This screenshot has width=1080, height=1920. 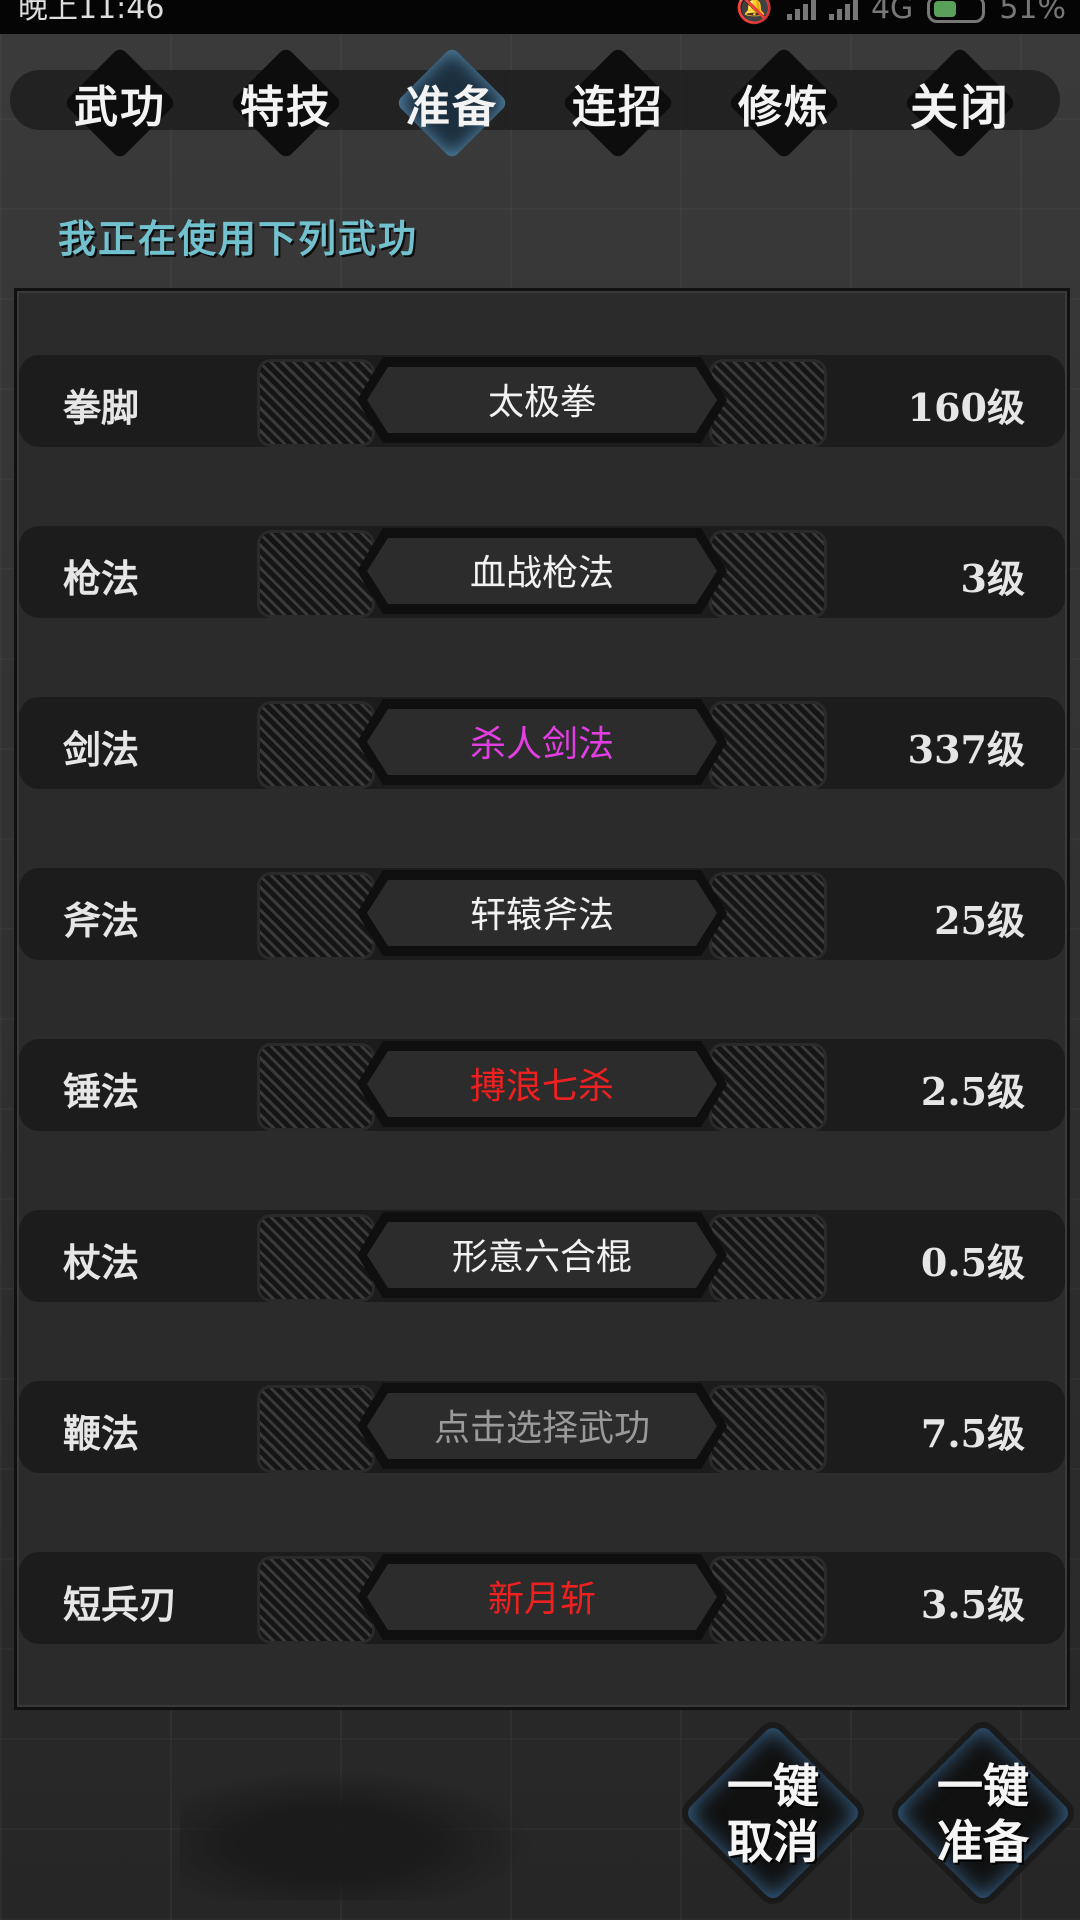 I want to click on skill-selector: 点击选择武功, so click(x=542, y=1426).